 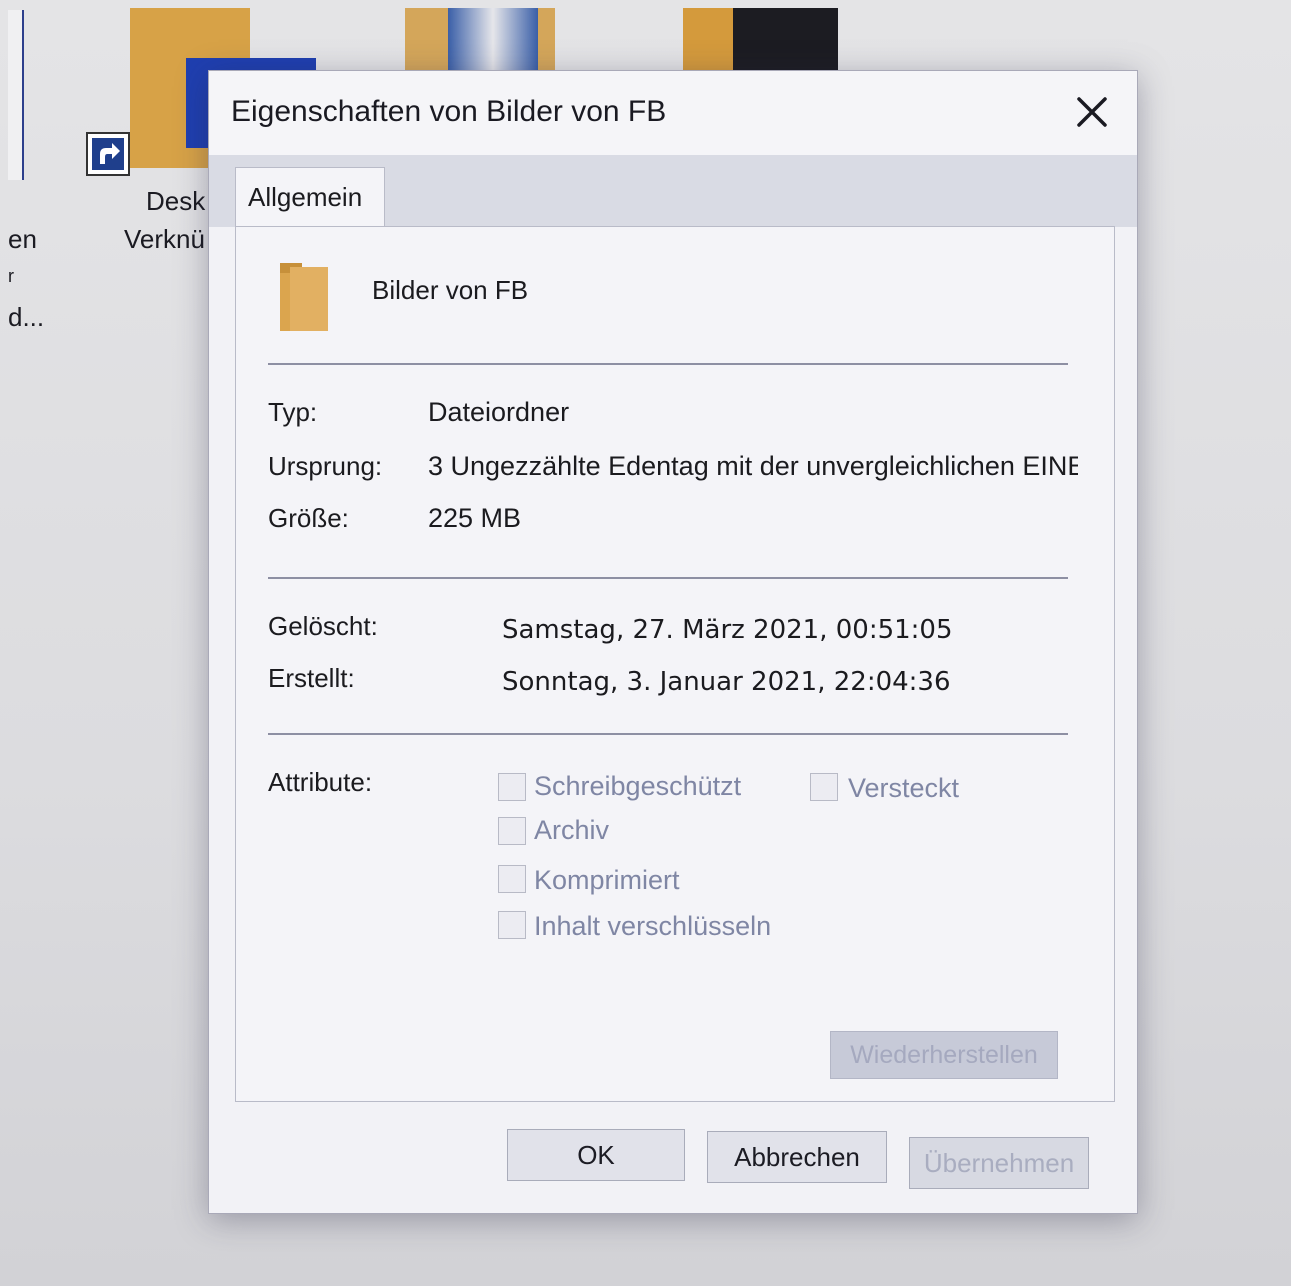 I want to click on readonly-checkbox, so click(x=512, y=787).